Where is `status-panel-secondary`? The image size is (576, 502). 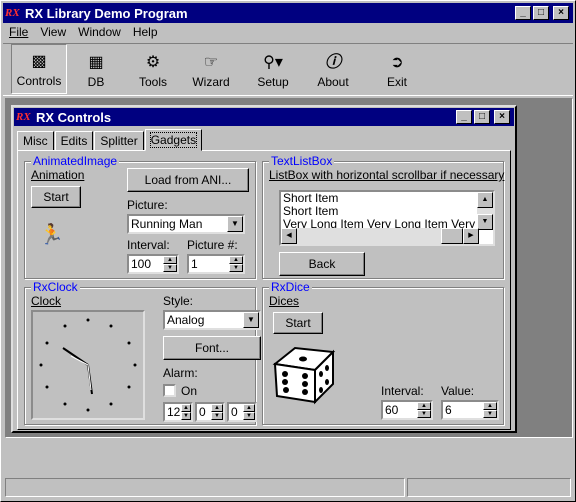
status-panel-secondary is located at coordinates (489, 487).